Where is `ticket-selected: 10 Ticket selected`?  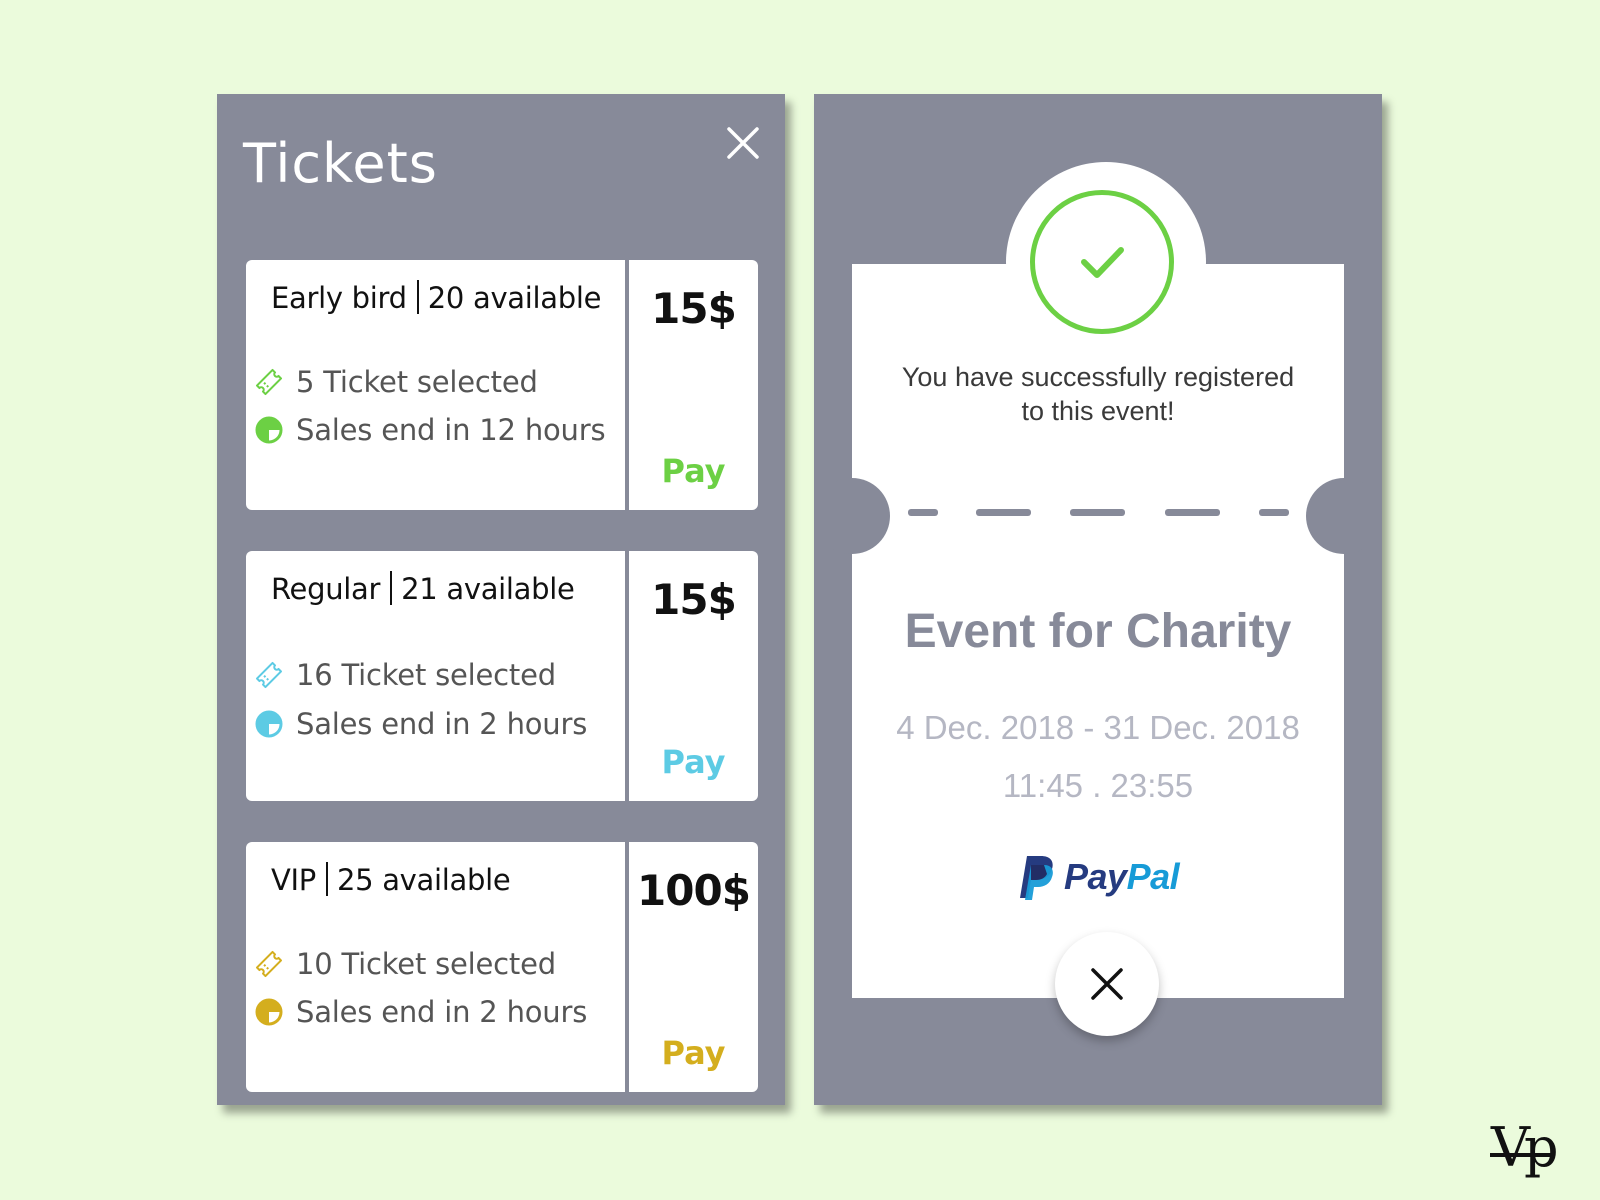
ticket-selected: 10 Ticket selected is located at coordinates (426, 964).